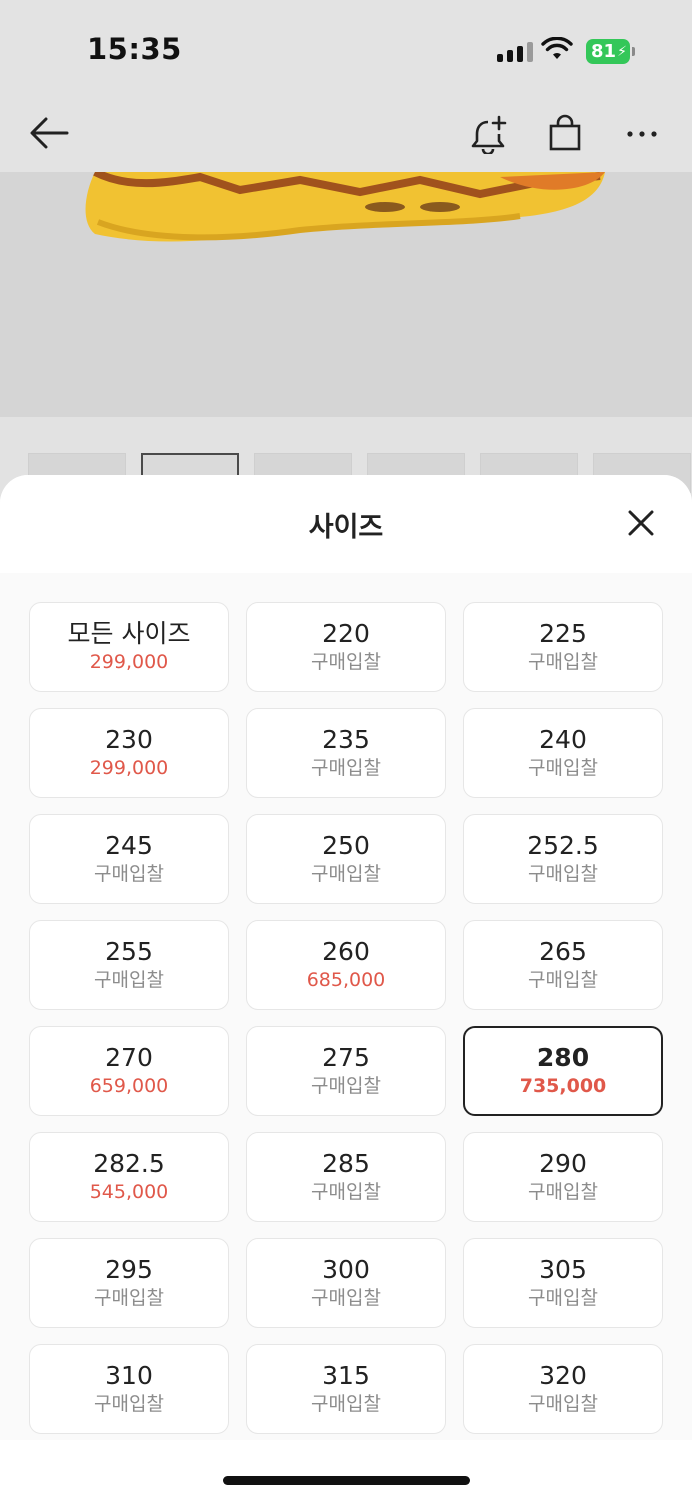  Describe the element at coordinates (563, 1086) in the screenshot. I see `size-price: 735,000` at that location.